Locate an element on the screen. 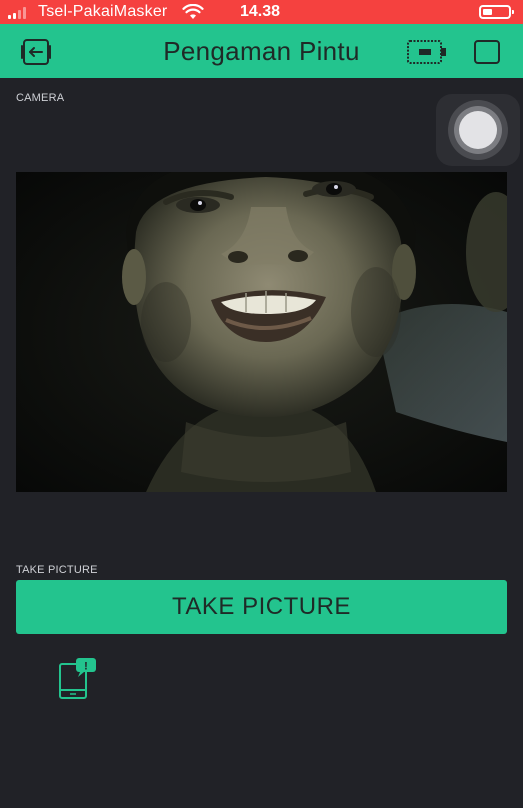 This screenshot has width=523, height=808. square-icon is located at coordinates (487, 52).